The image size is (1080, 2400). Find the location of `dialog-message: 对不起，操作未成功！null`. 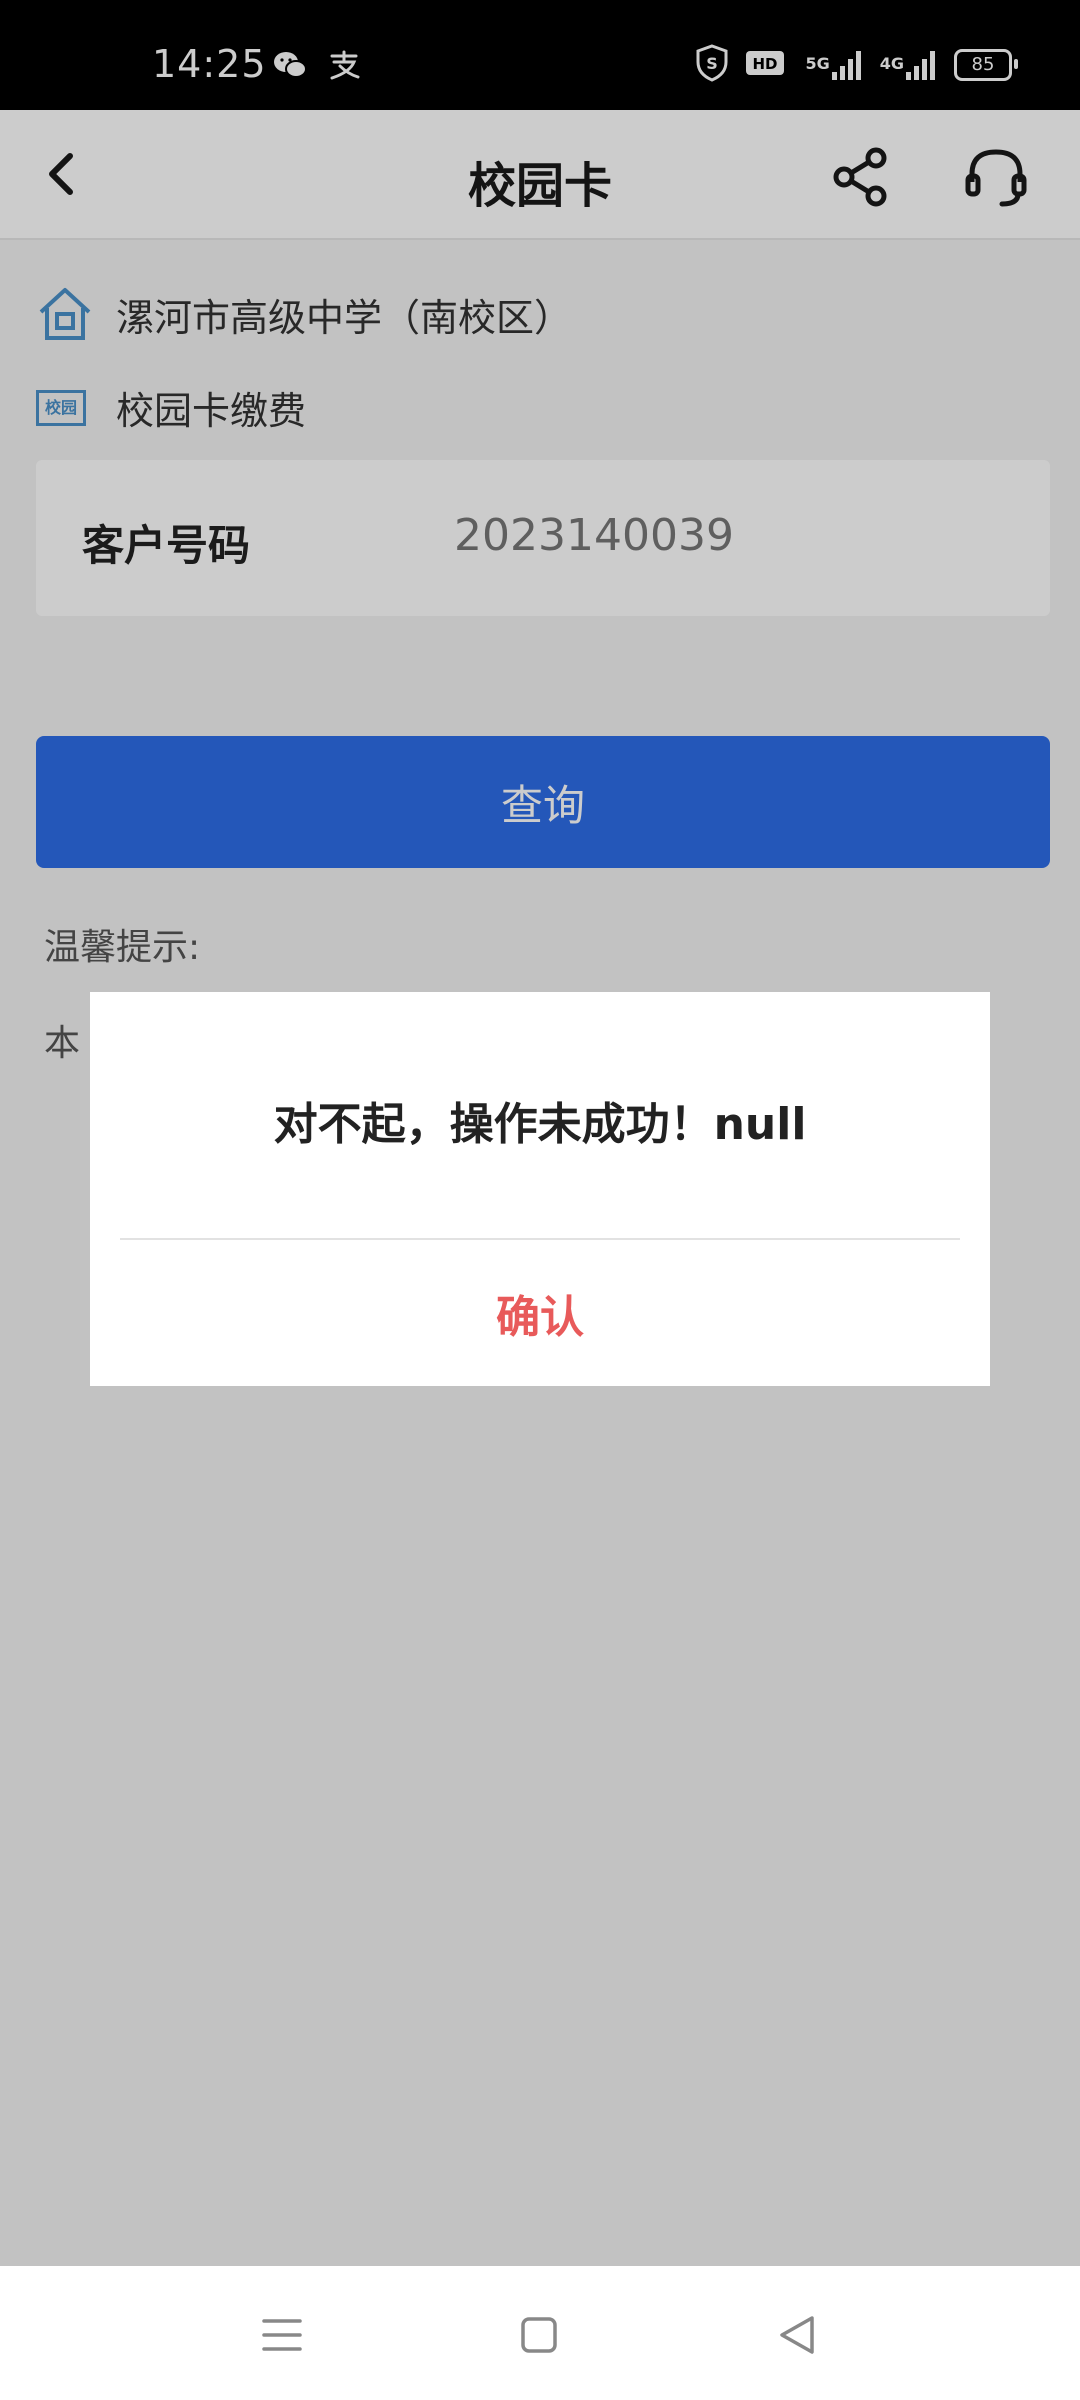

dialog-message: 对不起，操作未成功！null is located at coordinates (540, 1124).